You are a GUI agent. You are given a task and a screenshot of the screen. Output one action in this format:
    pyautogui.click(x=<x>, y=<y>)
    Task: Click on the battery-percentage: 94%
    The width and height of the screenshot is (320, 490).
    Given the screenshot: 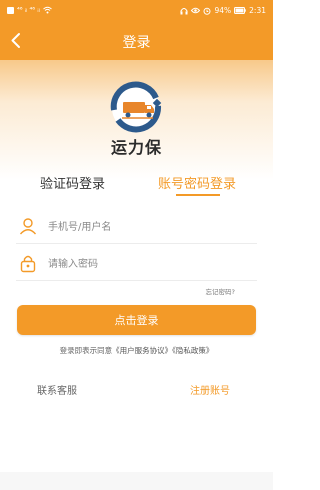 What is the action you would take?
    pyautogui.click(x=223, y=10)
    